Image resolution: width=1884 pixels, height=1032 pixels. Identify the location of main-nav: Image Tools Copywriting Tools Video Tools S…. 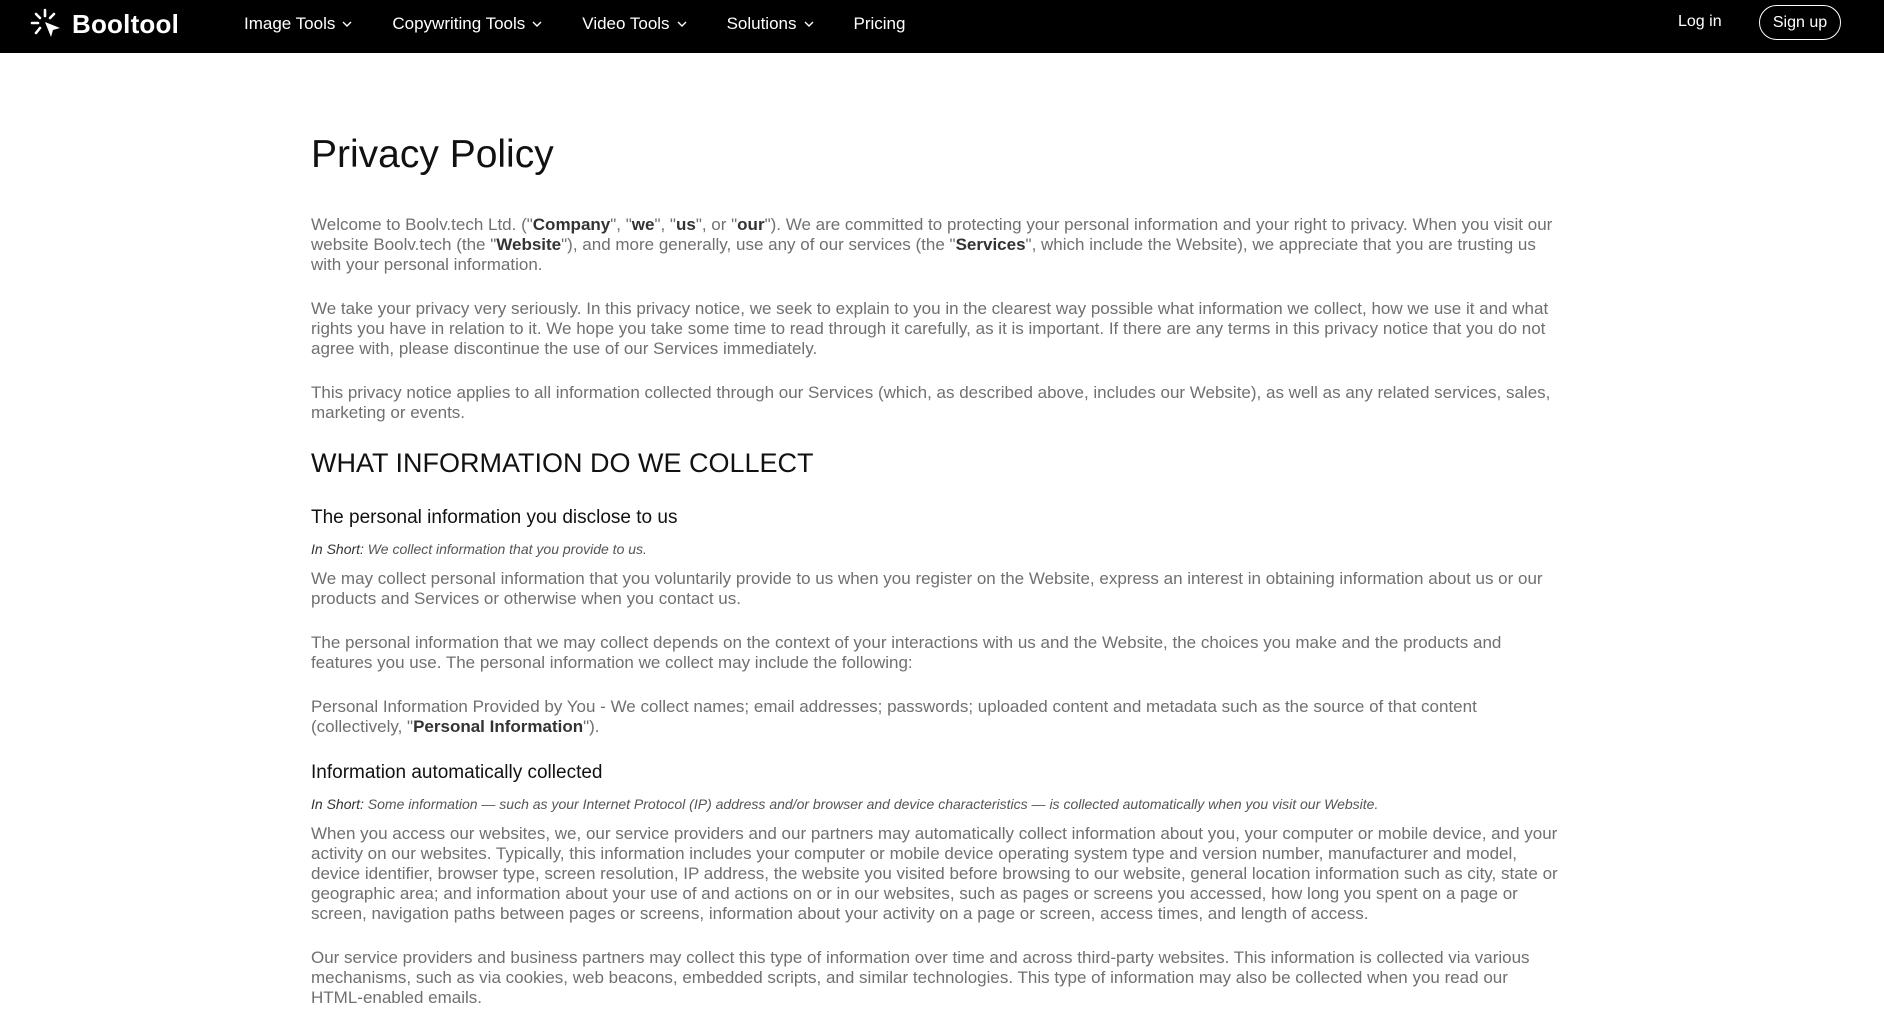
(594, 24).